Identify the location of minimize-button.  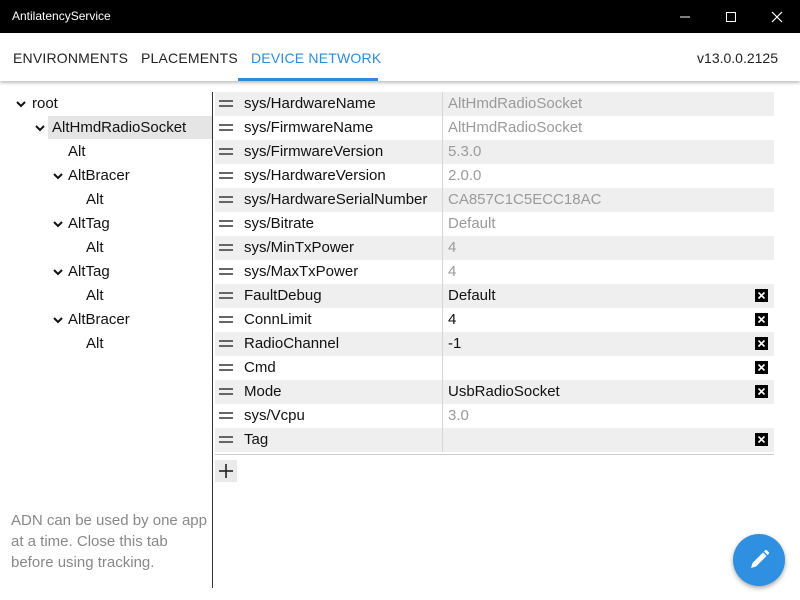
(685, 16).